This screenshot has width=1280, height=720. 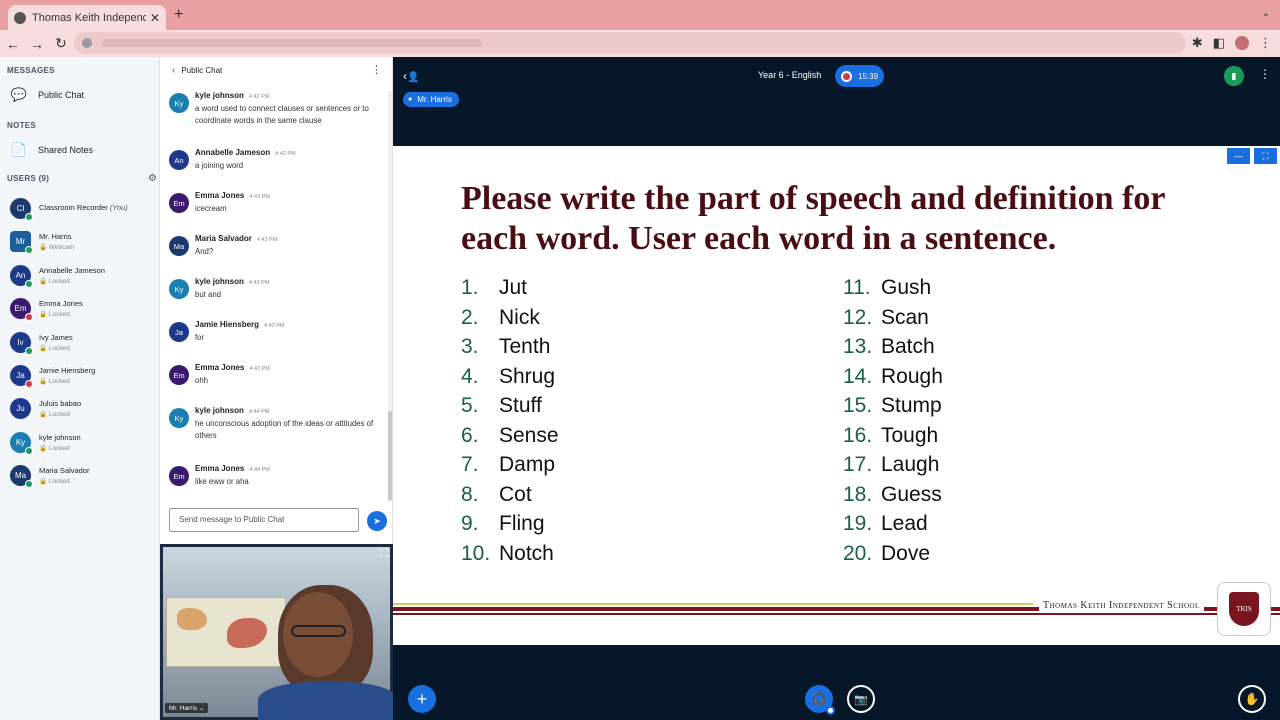 What do you see at coordinates (61, 95) in the screenshot?
I see `public-chat-label: Public Chat` at bounding box center [61, 95].